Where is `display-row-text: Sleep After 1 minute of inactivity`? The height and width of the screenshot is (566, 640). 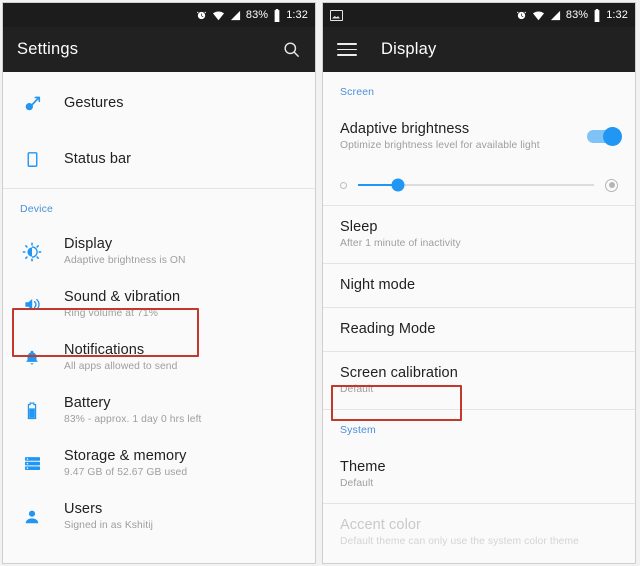
display-row-text: Sleep After 1 minute of inactivity is located at coordinates (400, 235).